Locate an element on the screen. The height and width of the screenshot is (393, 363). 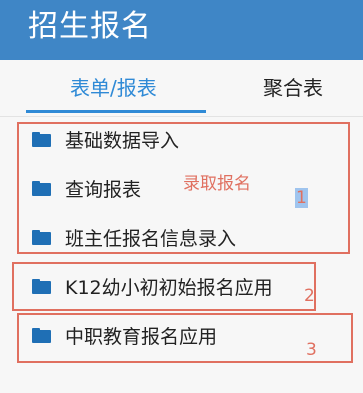
list-item-basic-data-import: 基础数据导入 is located at coordinates (105, 139).